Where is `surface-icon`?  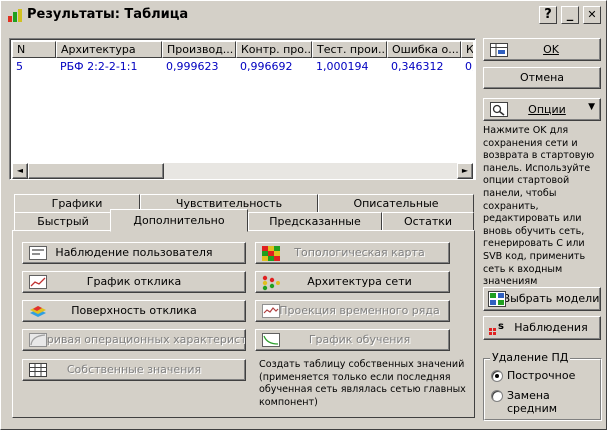 surface-icon is located at coordinates (38, 311).